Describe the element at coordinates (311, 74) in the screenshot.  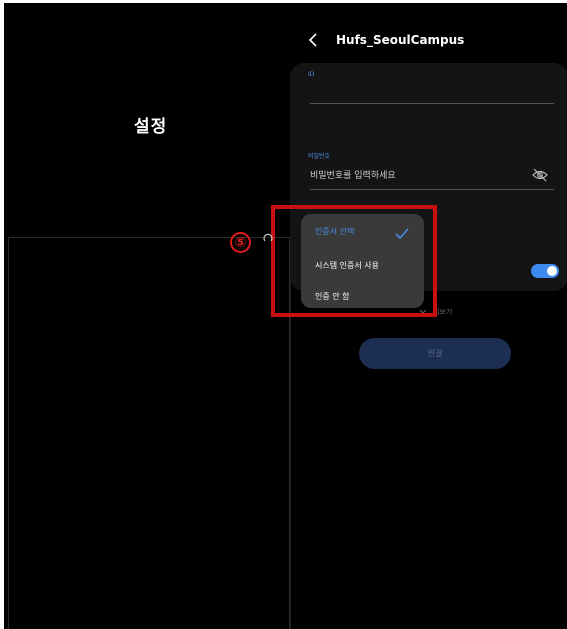
I see `id-label: ID` at that location.